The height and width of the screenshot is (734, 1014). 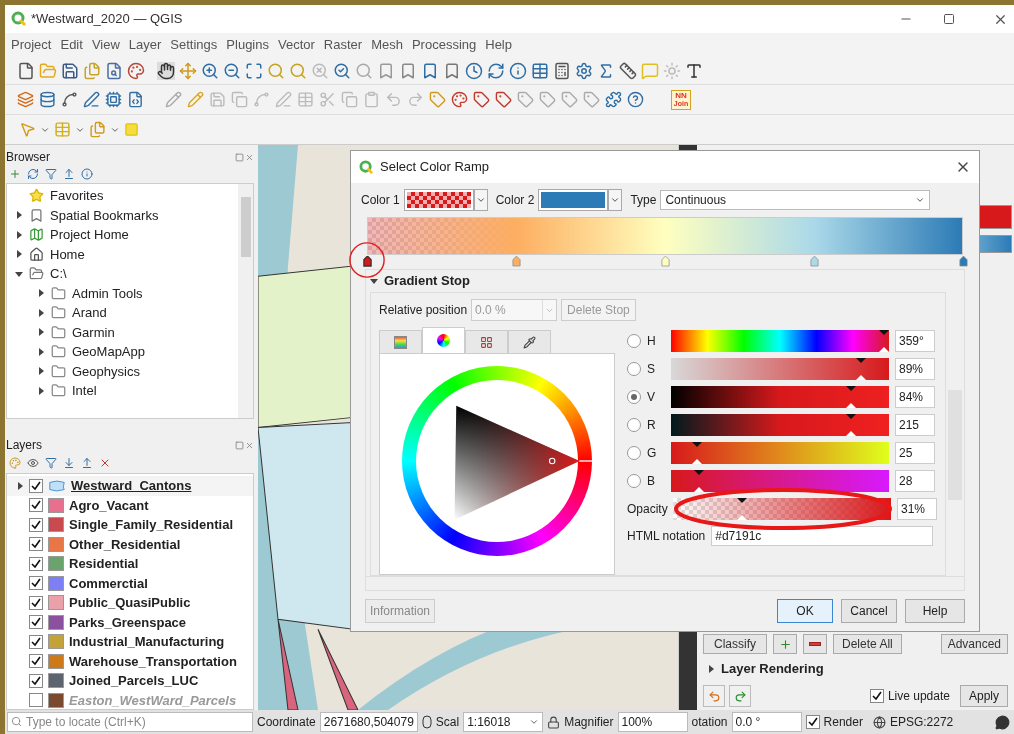 I want to click on menu-item: Processing, so click(x=444, y=45).